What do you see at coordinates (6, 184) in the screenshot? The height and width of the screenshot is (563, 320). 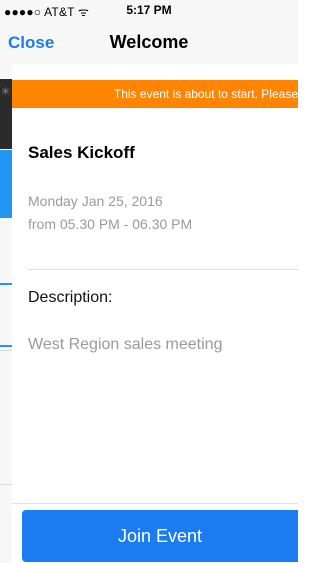 I see `background-blue-block` at bounding box center [6, 184].